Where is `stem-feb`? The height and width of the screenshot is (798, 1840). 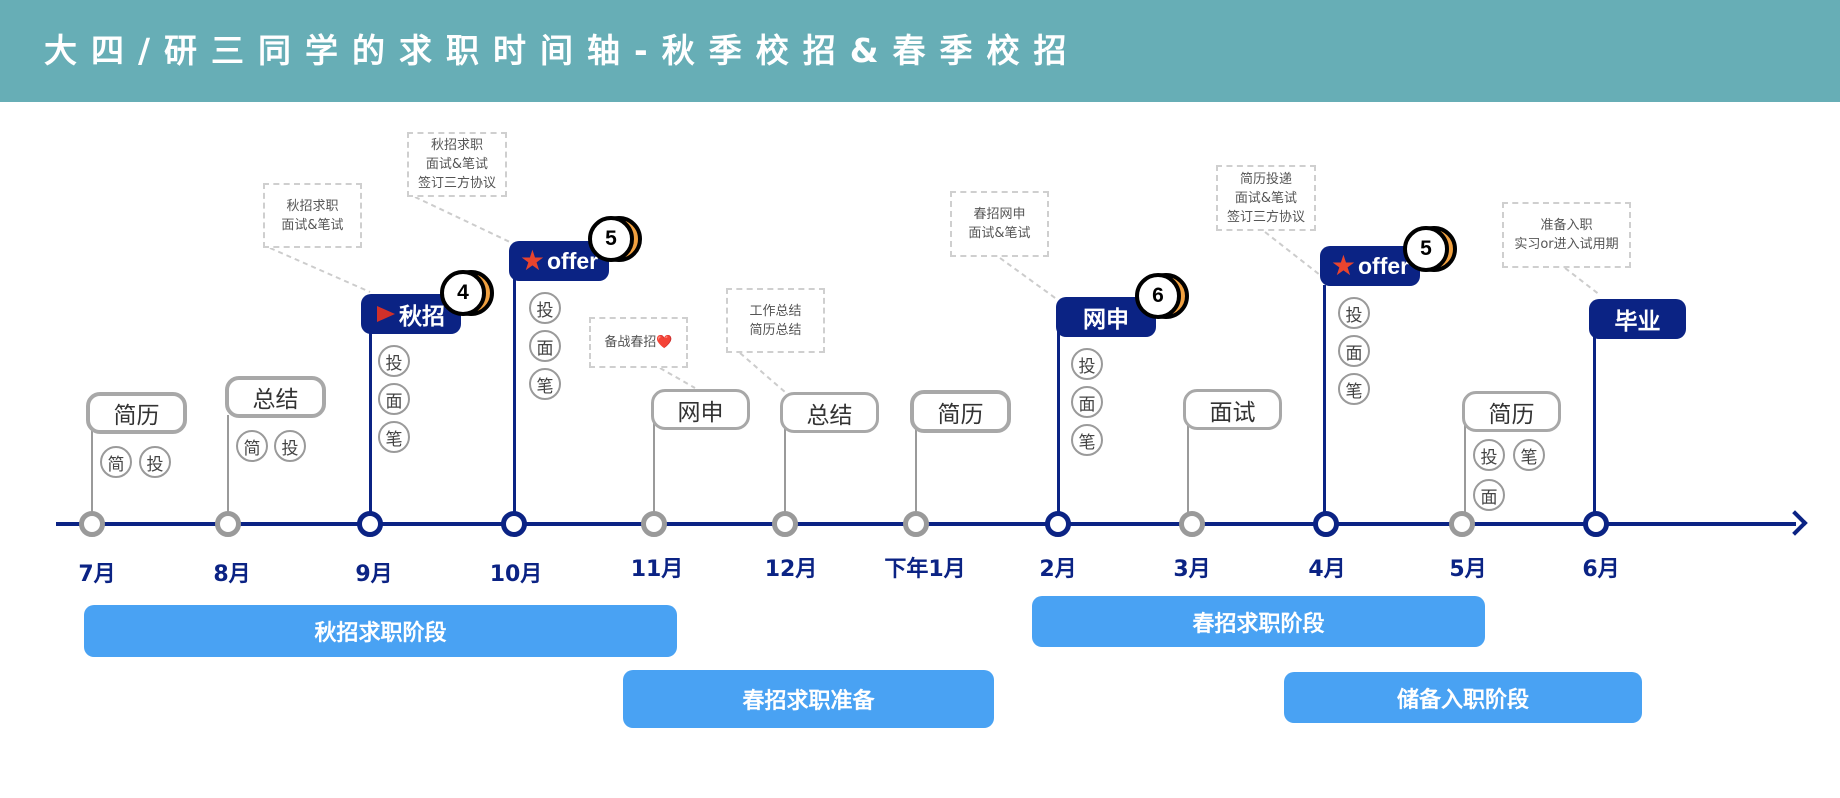 stem-feb is located at coordinates (1058, 427).